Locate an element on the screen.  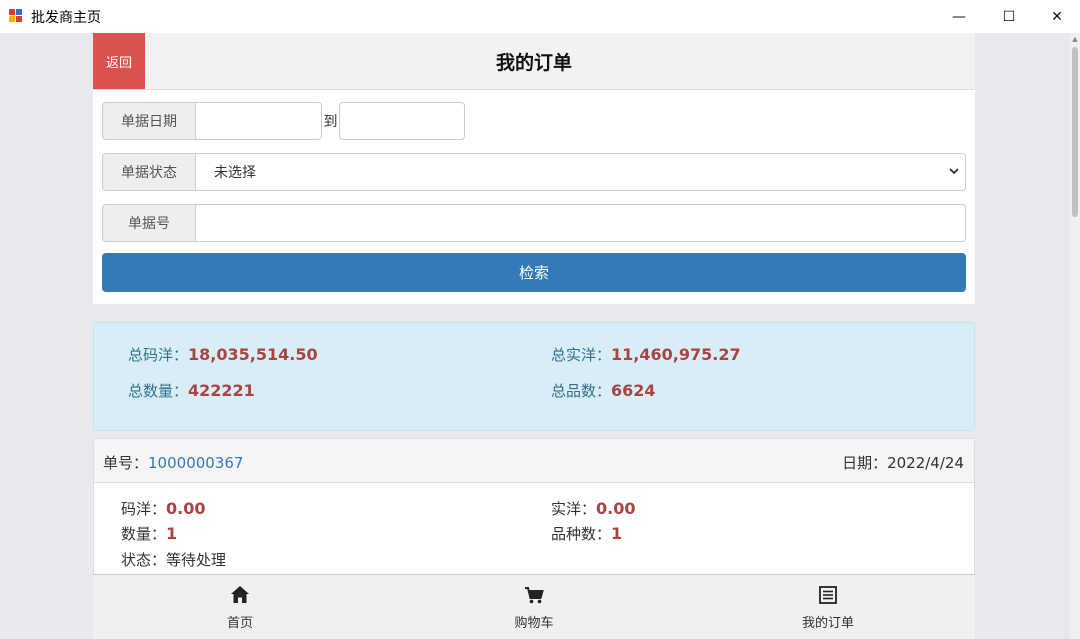
total-kinds: 总品数：6624 is located at coordinates (603, 390).